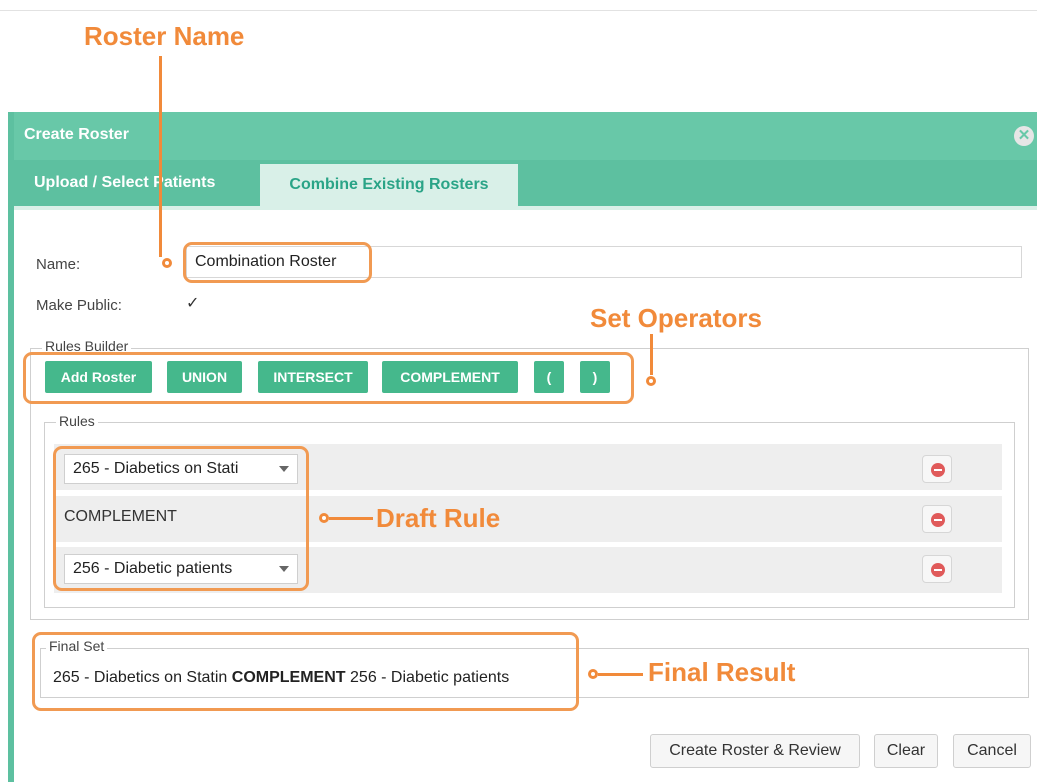 This screenshot has height=782, width=1037. Describe the element at coordinates (525, 208) in the screenshot. I see `tab-underline` at that location.